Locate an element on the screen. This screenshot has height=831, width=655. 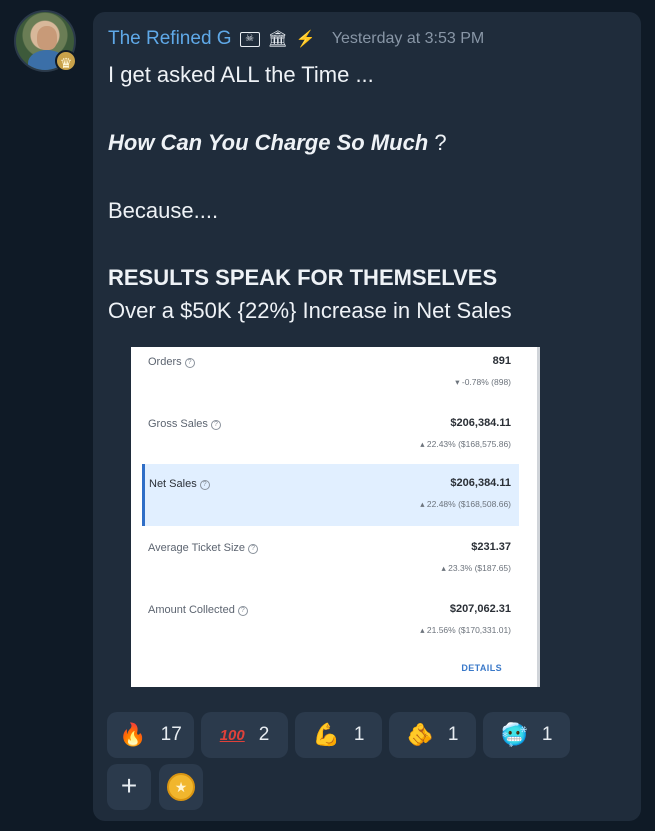
reaction-bar: 🔥 17 100 2 💪 1 🫵 1 🥶 1 is located at coordinates (338, 735).